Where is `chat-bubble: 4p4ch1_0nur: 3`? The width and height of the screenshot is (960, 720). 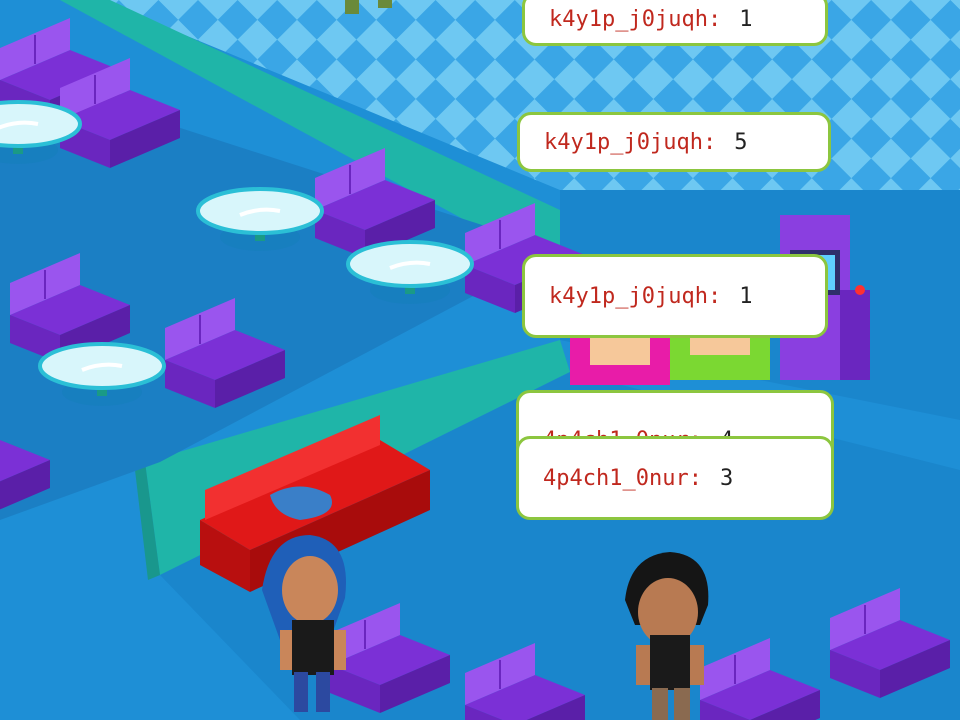
chat-bubble: 4p4ch1_0nur: 3 is located at coordinates (675, 478).